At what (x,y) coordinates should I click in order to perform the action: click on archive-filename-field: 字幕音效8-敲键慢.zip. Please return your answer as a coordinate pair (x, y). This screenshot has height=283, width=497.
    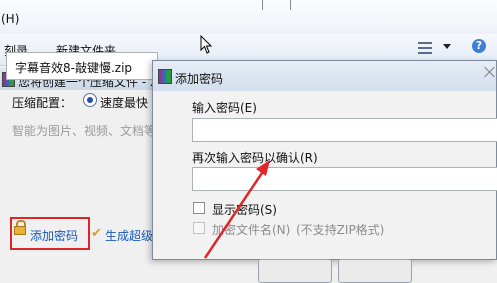
    Looking at the image, I should click on (82, 66).